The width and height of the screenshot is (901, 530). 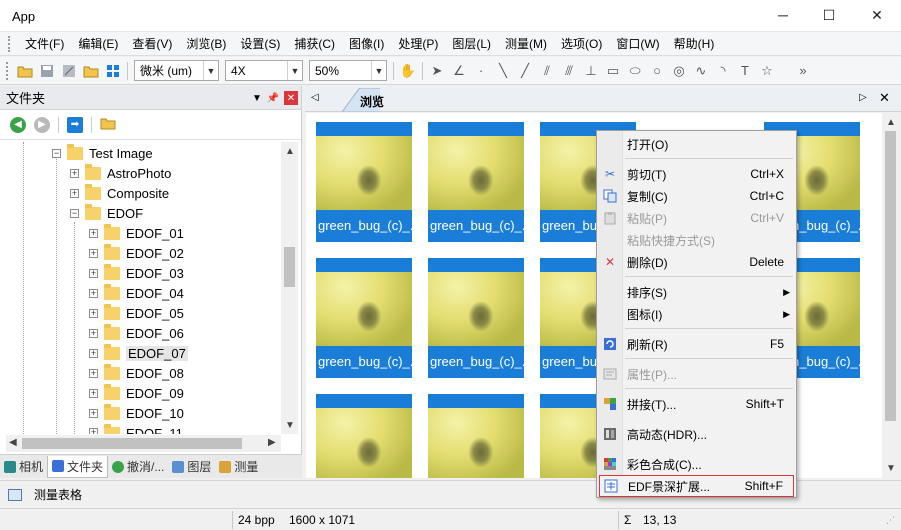 What do you see at coordinates (136, 428) in the screenshot?
I see `tree-node-edof-11: + EDOF_11` at bounding box center [136, 428].